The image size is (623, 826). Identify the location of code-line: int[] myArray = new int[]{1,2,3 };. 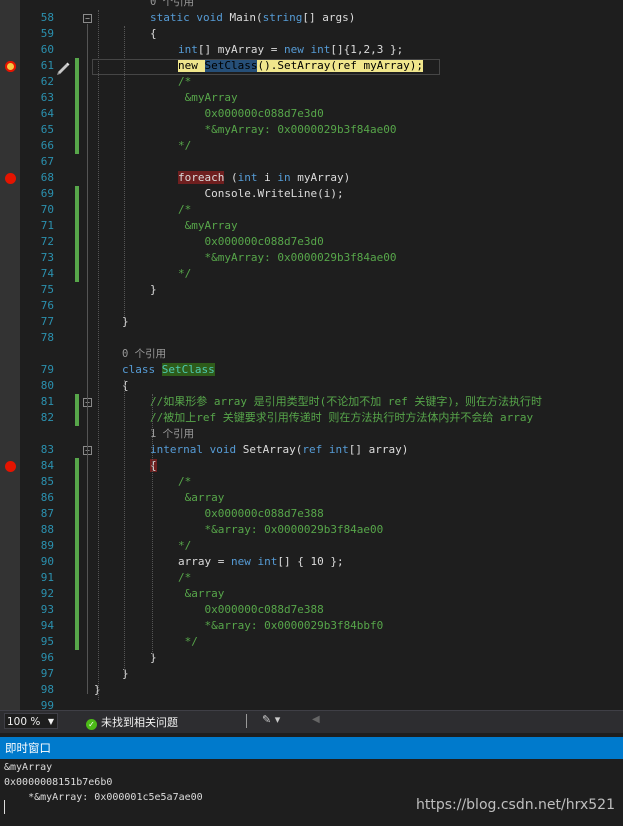
(290, 50).